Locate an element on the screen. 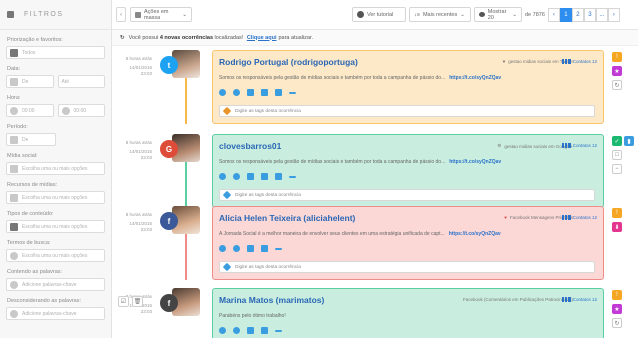  refresh-link: Clique aqui is located at coordinates (262, 38).